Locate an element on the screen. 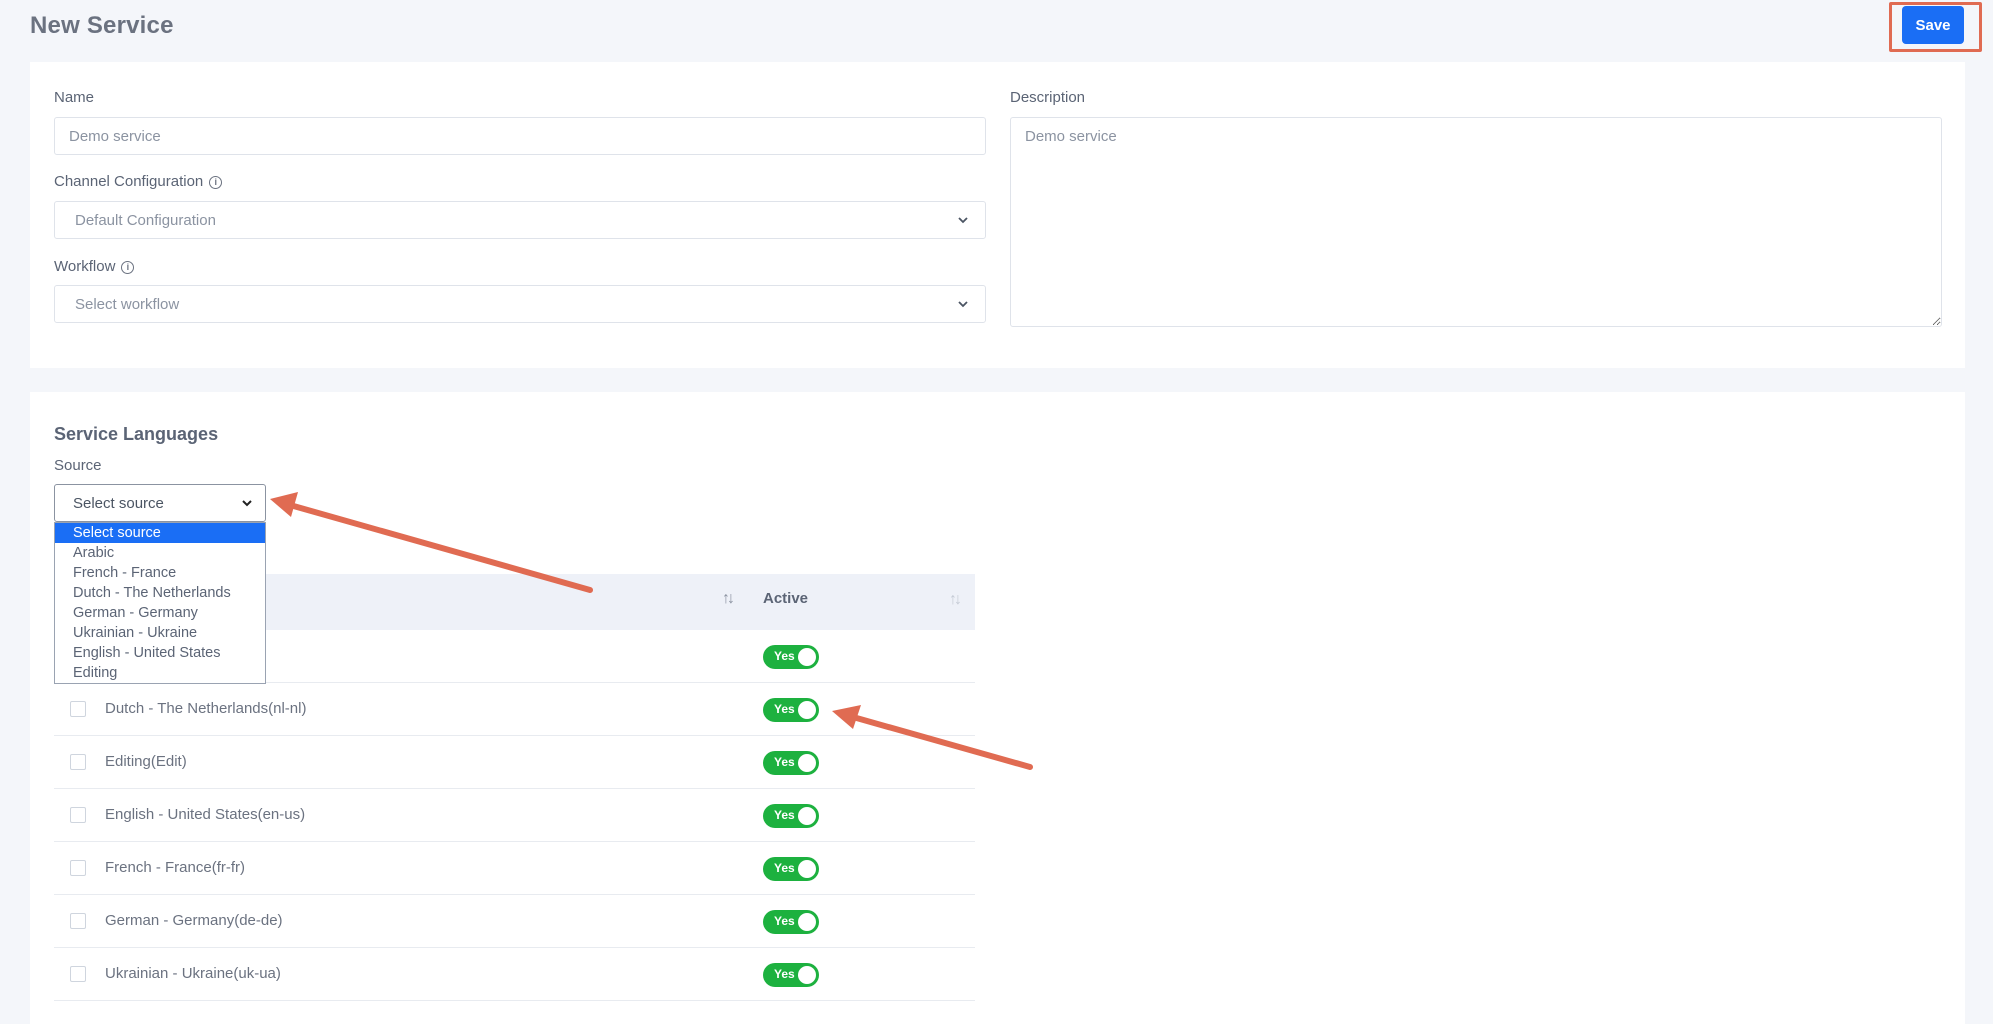 This screenshot has height=1024, width=1993. dropdown-option: Dutch - The Netherlands is located at coordinates (160, 593).